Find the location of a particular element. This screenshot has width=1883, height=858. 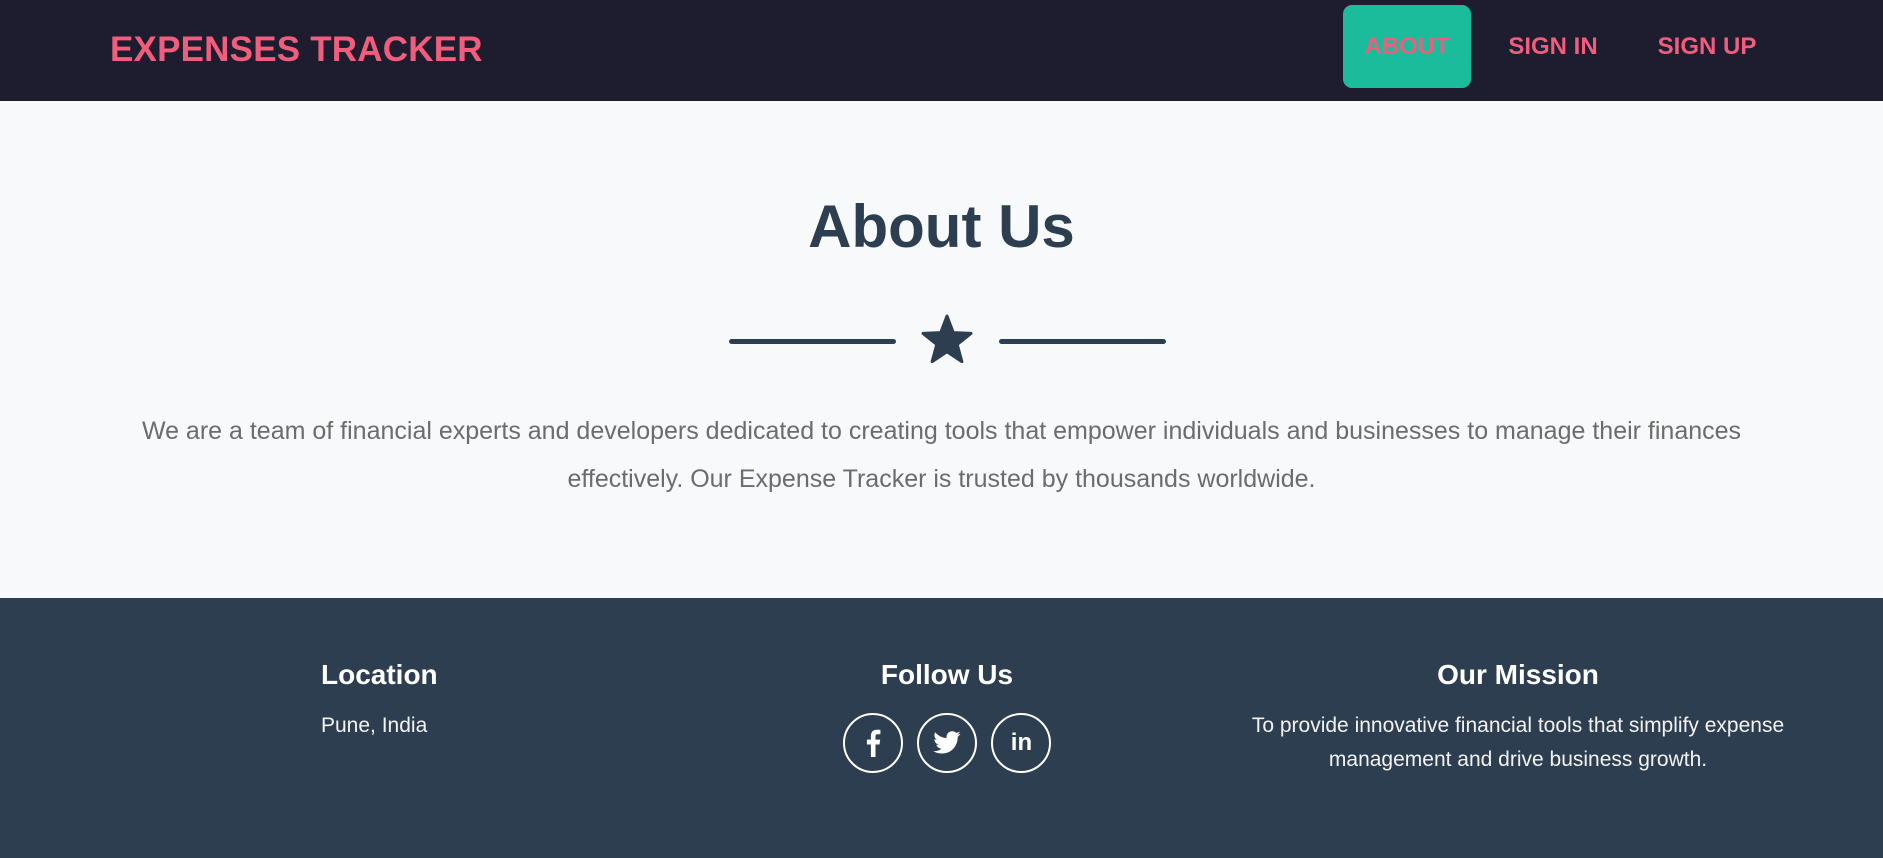

linkedin-icon: in is located at coordinates (1021, 743).